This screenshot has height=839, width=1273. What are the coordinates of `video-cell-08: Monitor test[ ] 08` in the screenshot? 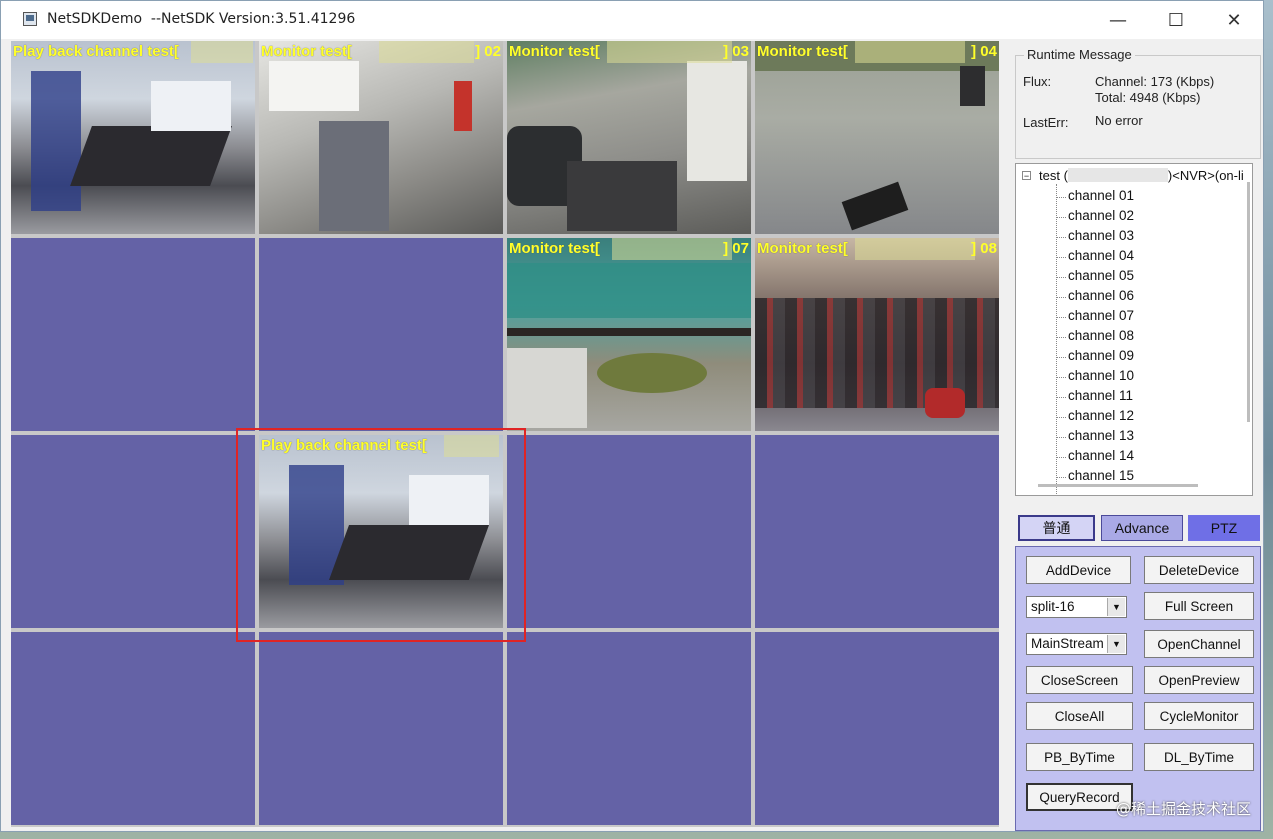 It's located at (877, 334).